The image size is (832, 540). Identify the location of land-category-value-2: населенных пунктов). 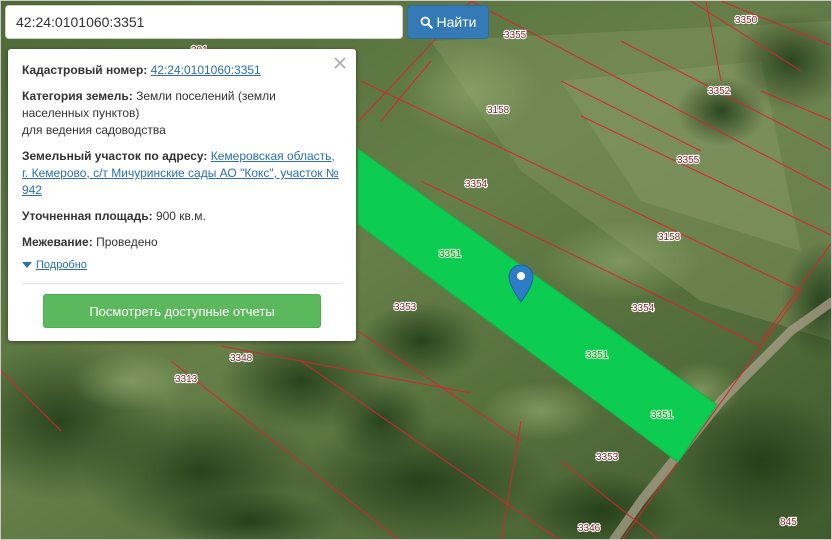
(81, 113).